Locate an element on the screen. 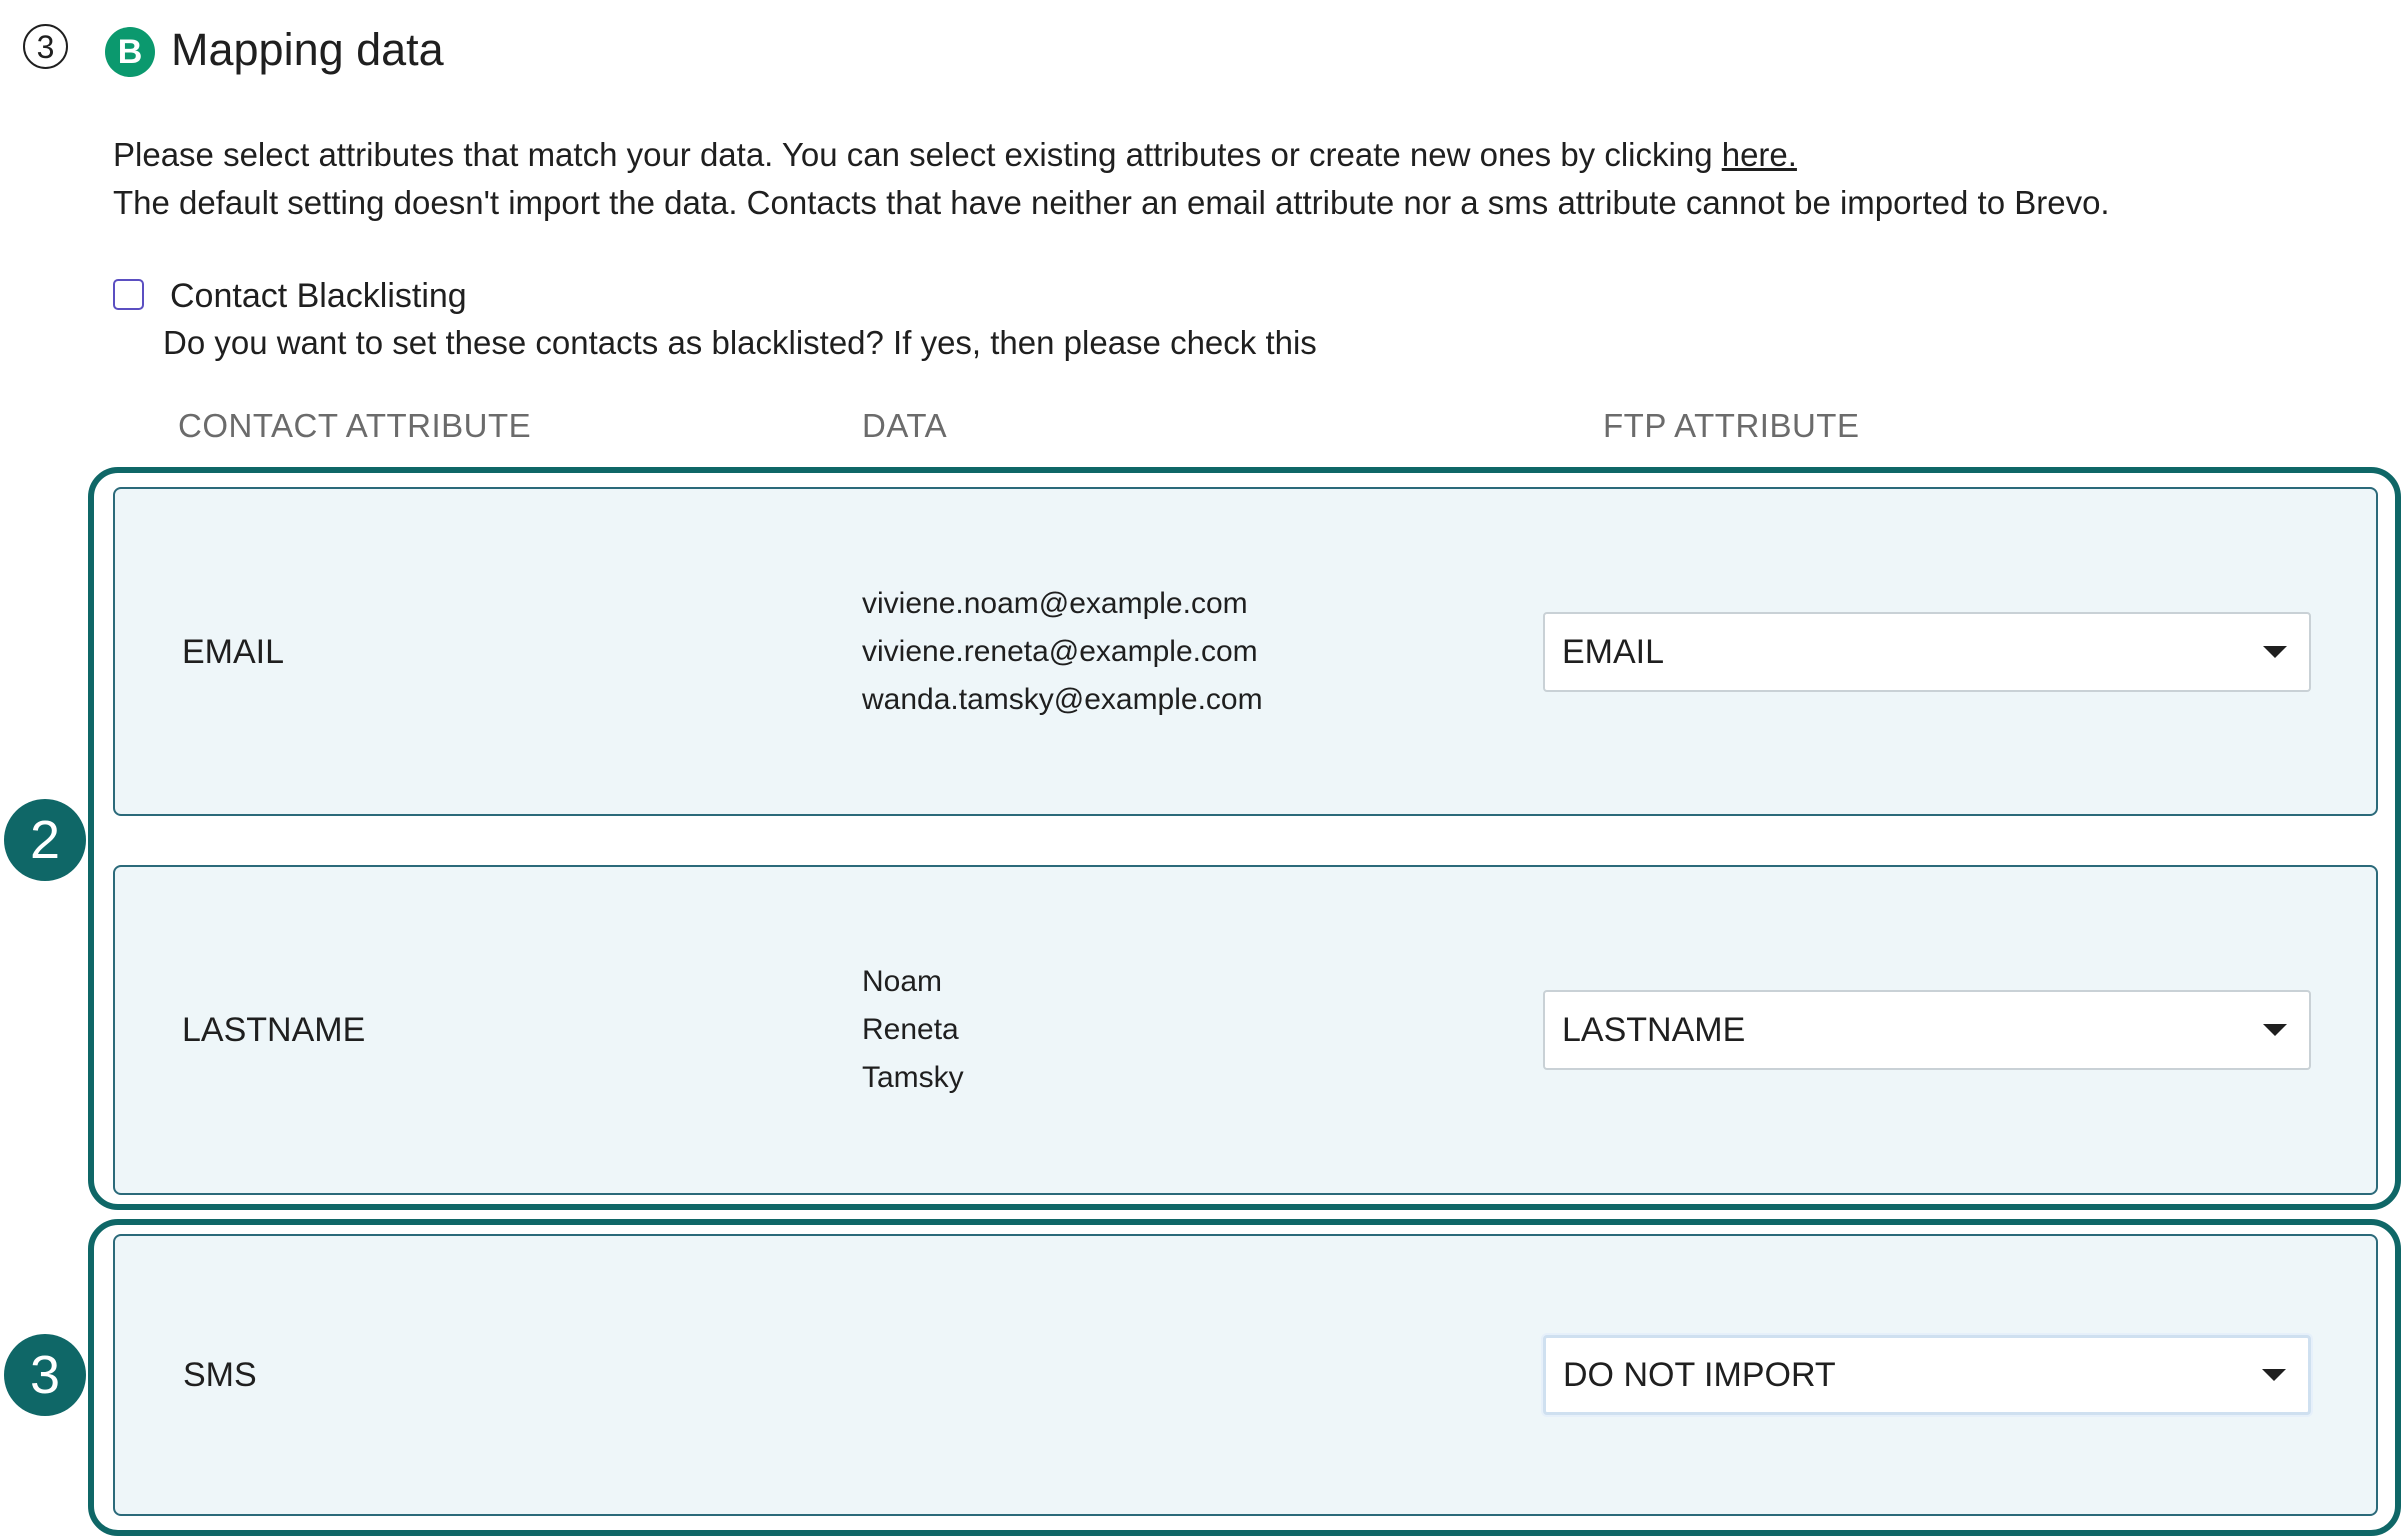 The width and height of the screenshot is (2404, 1536). step-number: 3 is located at coordinates (45, 46).